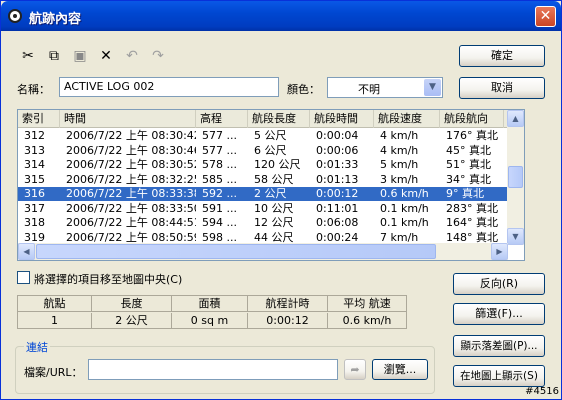 The width and height of the screenshot is (562, 400). I want to click on open-link-button: ➦, so click(355, 369).